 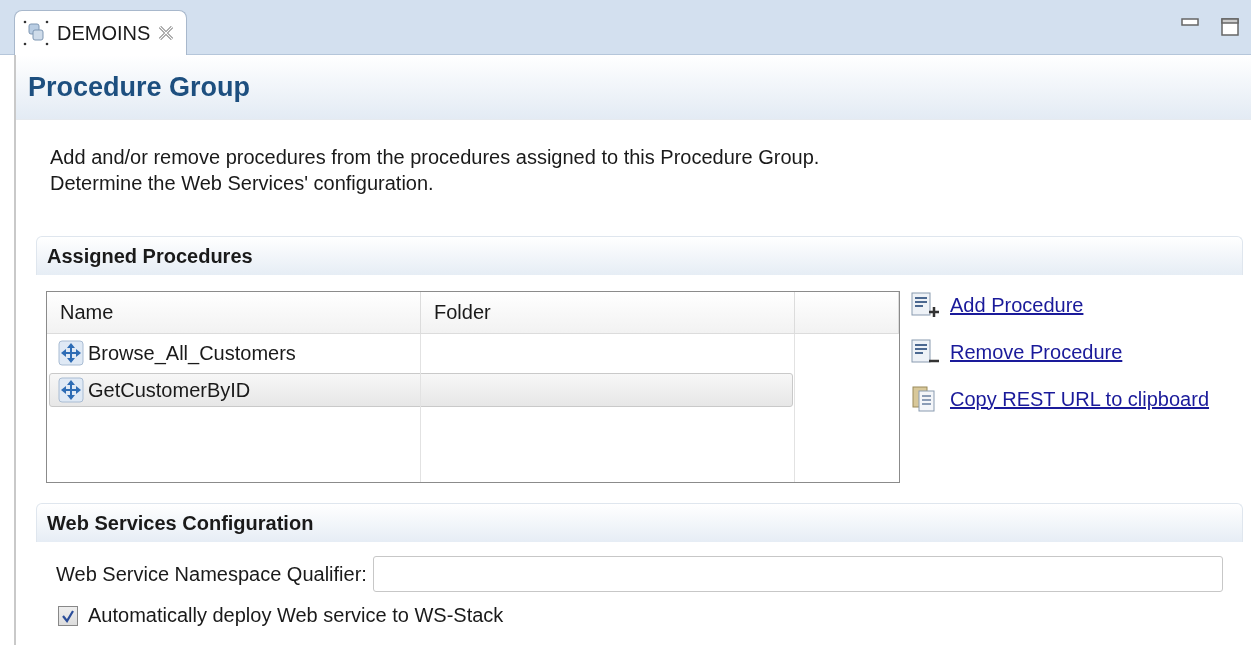 What do you see at coordinates (1190, 22) in the screenshot?
I see `minimize-icon` at bounding box center [1190, 22].